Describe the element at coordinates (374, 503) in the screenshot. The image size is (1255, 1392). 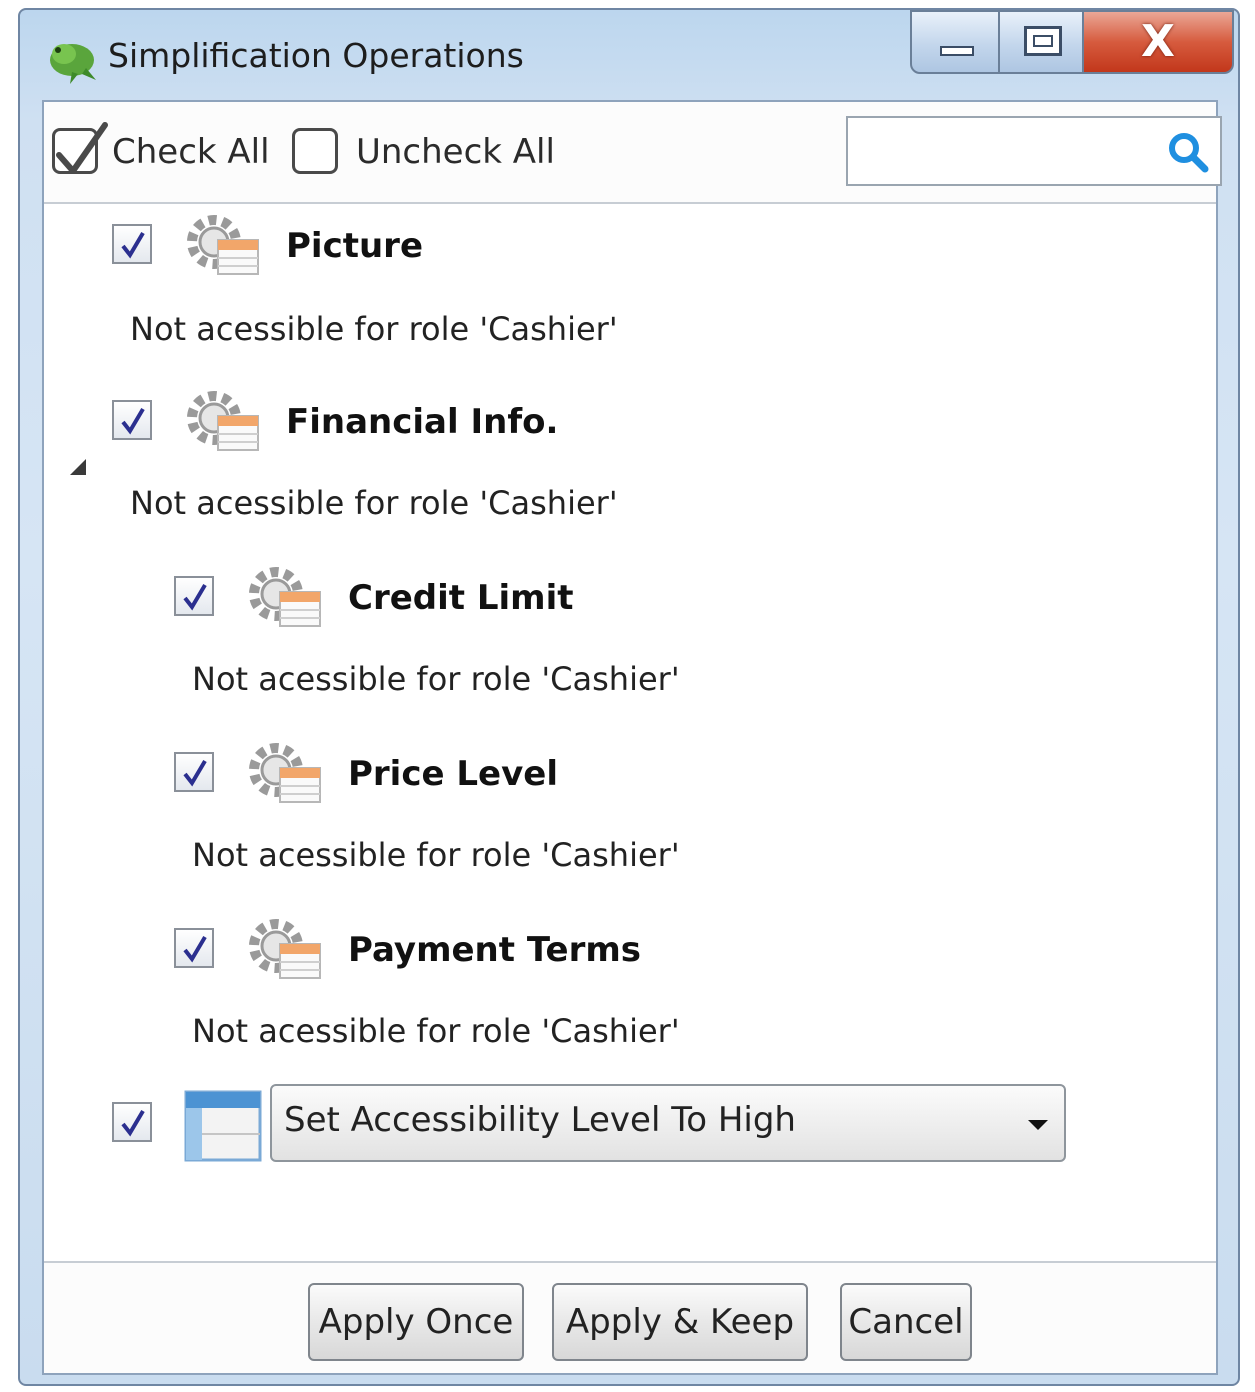
I see `financial-info-description: Not acessible for role 'Cashier'` at that location.